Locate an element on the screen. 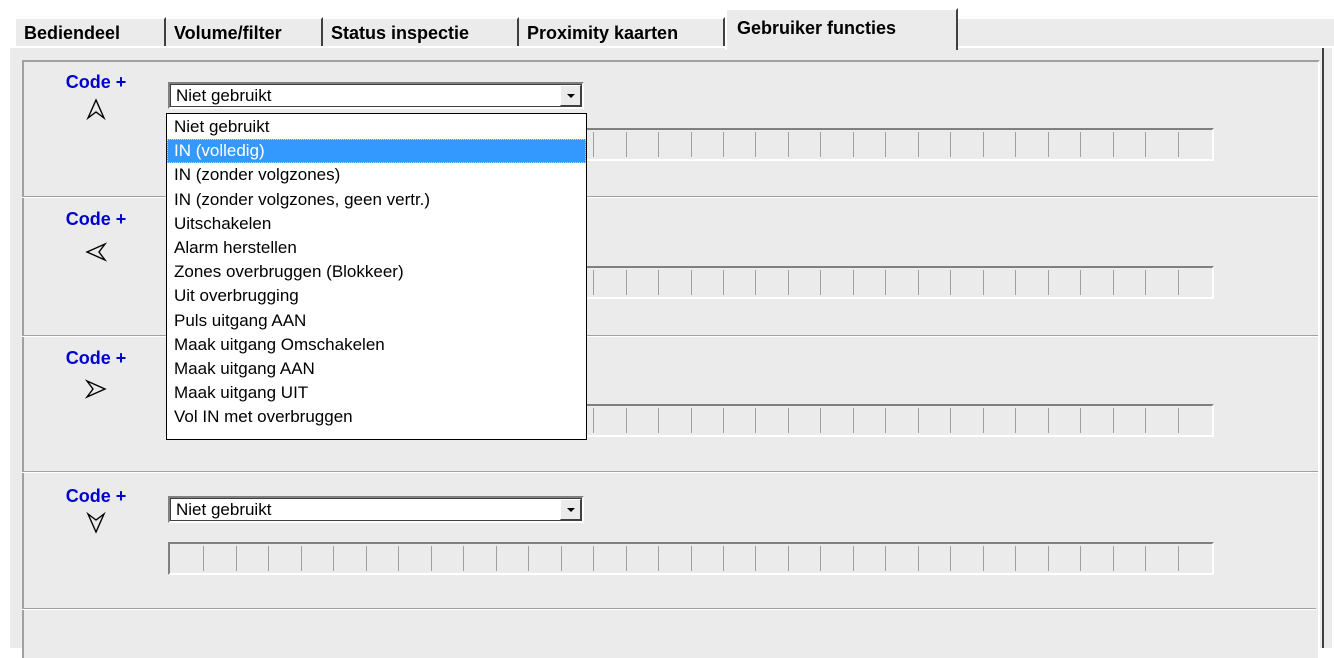 This screenshot has width=1334, height=658. tab-bediendeel: Bediendeel is located at coordinates (91, 32).